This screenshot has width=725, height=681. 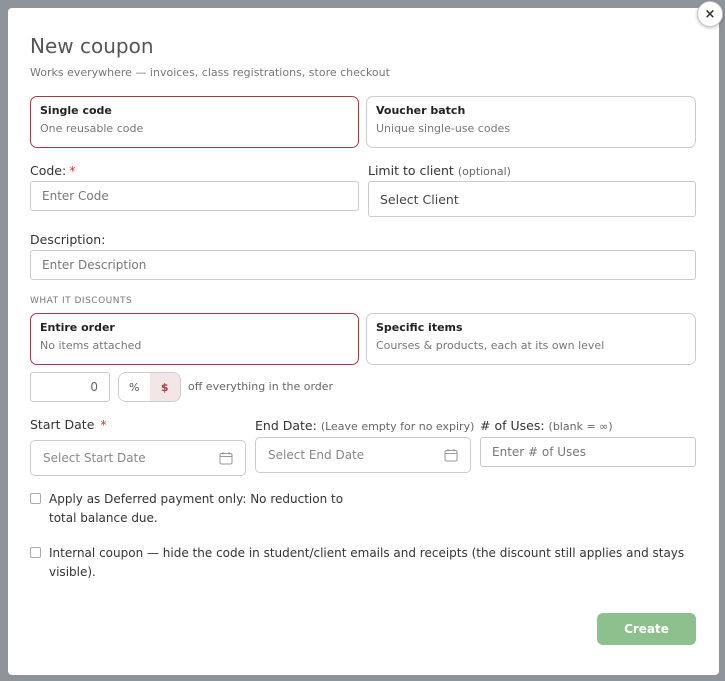 I want to click on client-select: Select Client, so click(x=532, y=199).